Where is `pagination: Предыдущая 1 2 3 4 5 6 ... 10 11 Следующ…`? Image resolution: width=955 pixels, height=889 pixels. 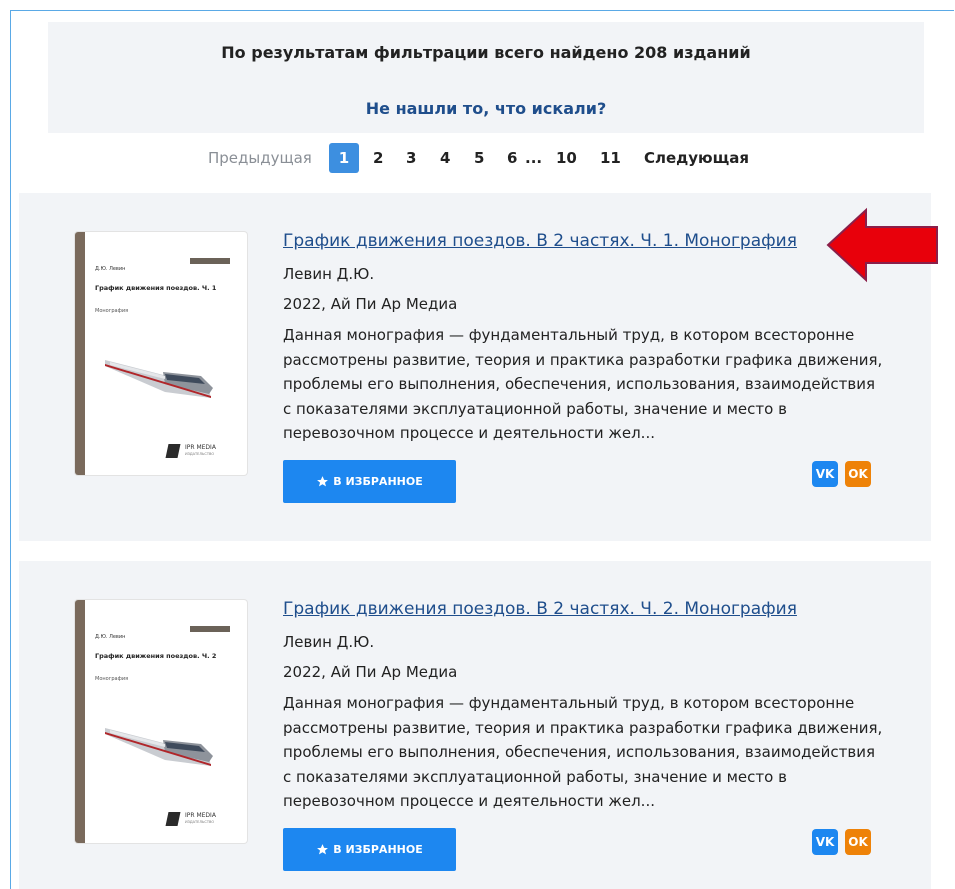
pagination: Предыдущая 1 2 3 4 5 6 ... 10 11 Следующ… is located at coordinates (477, 158).